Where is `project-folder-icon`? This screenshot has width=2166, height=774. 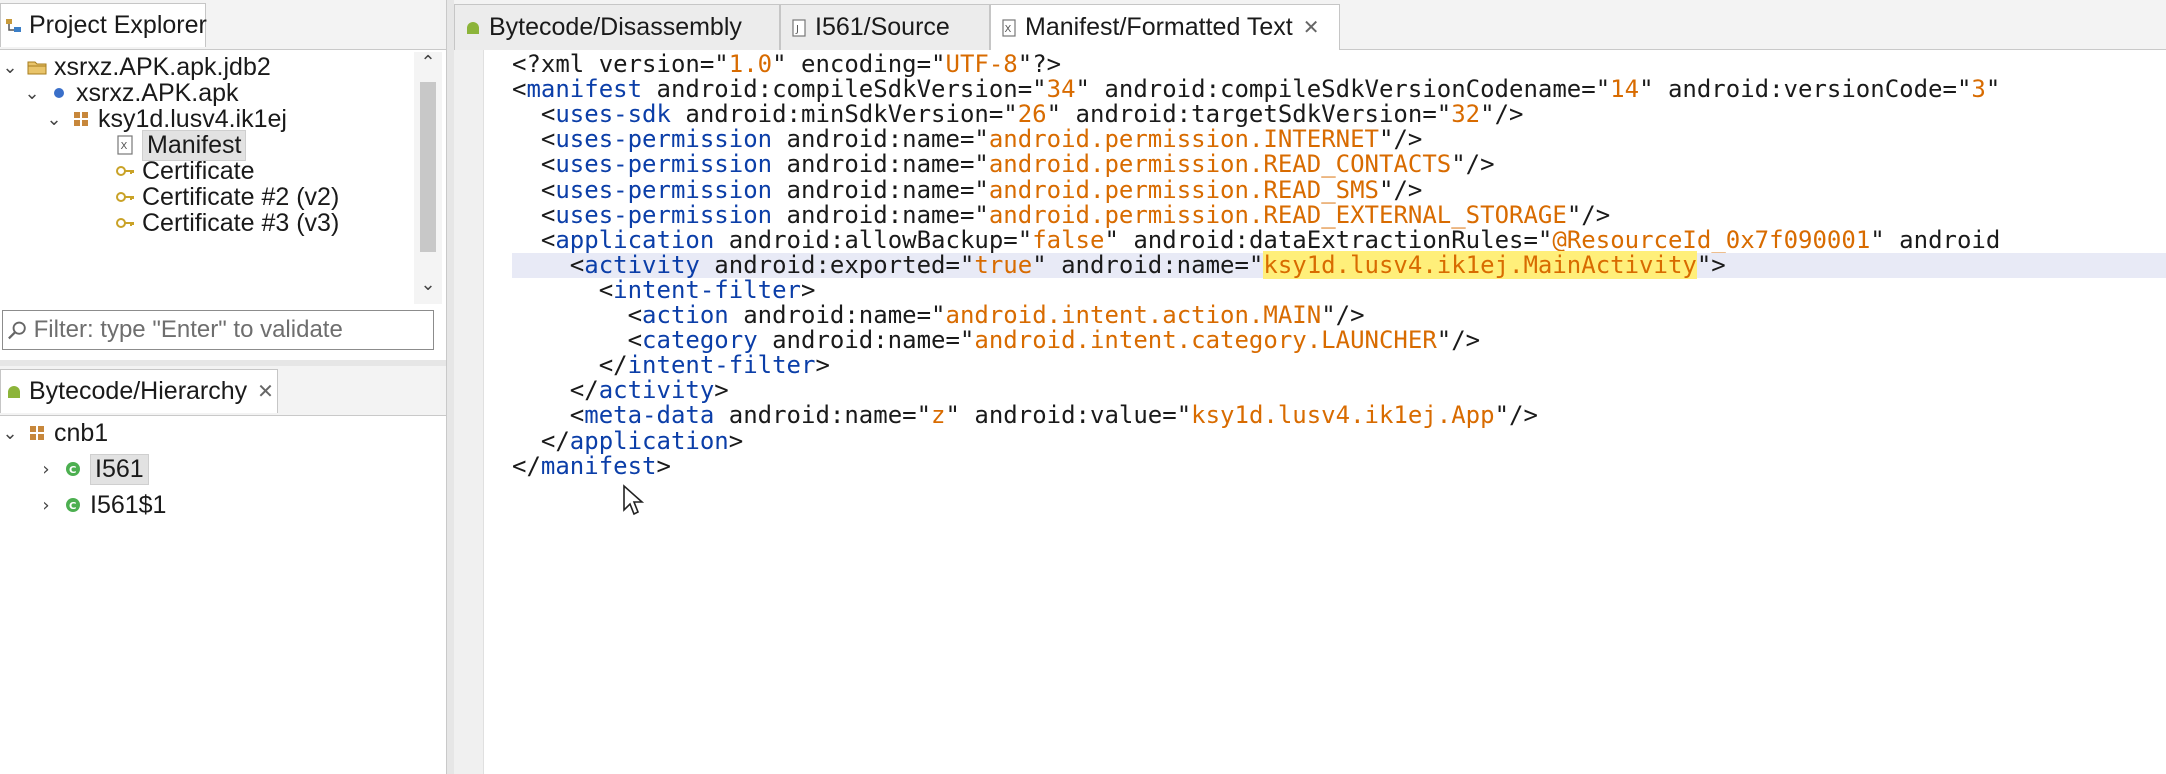 project-folder-icon is located at coordinates (37, 68).